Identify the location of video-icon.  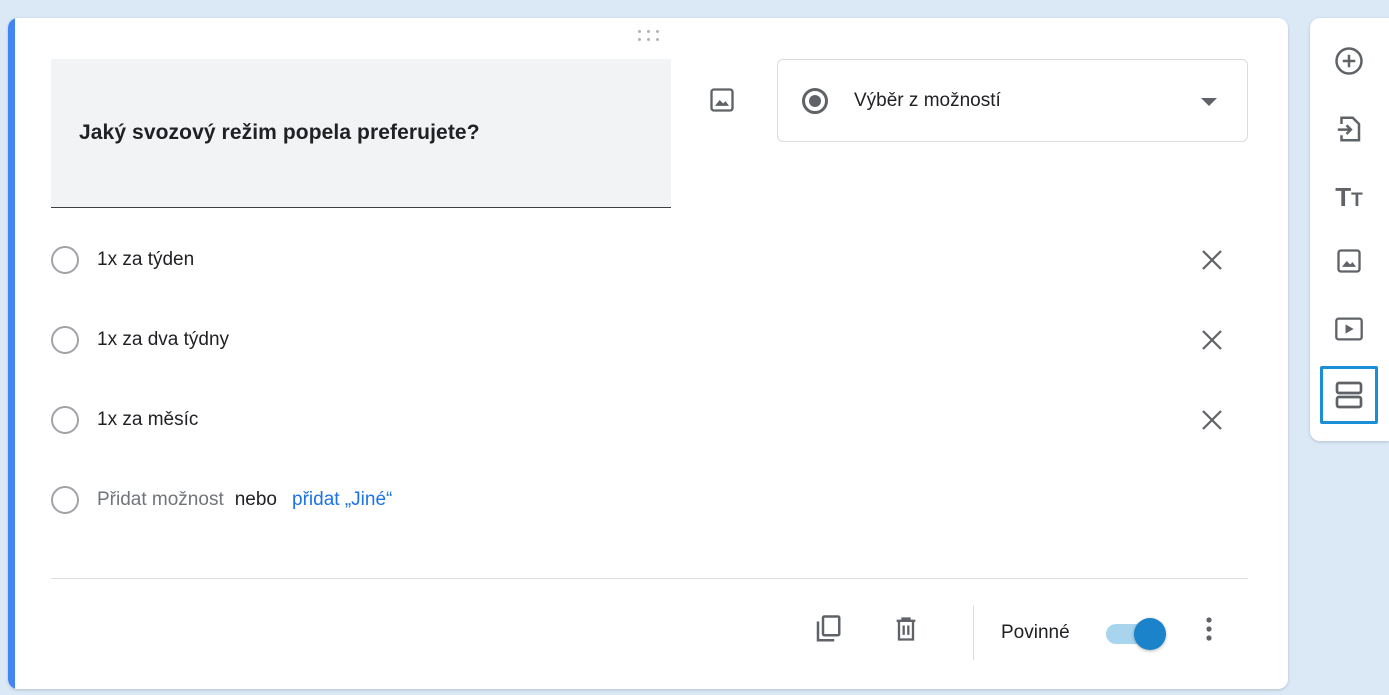
(1349, 329).